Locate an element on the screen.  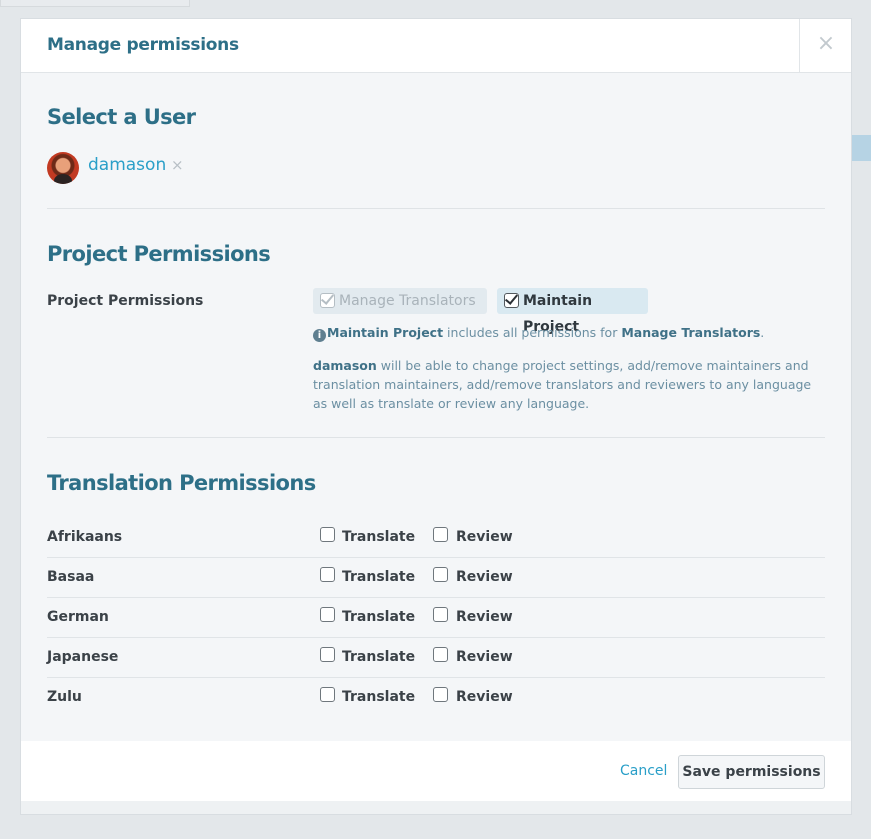
avatar is located at coordinates (63, 168).